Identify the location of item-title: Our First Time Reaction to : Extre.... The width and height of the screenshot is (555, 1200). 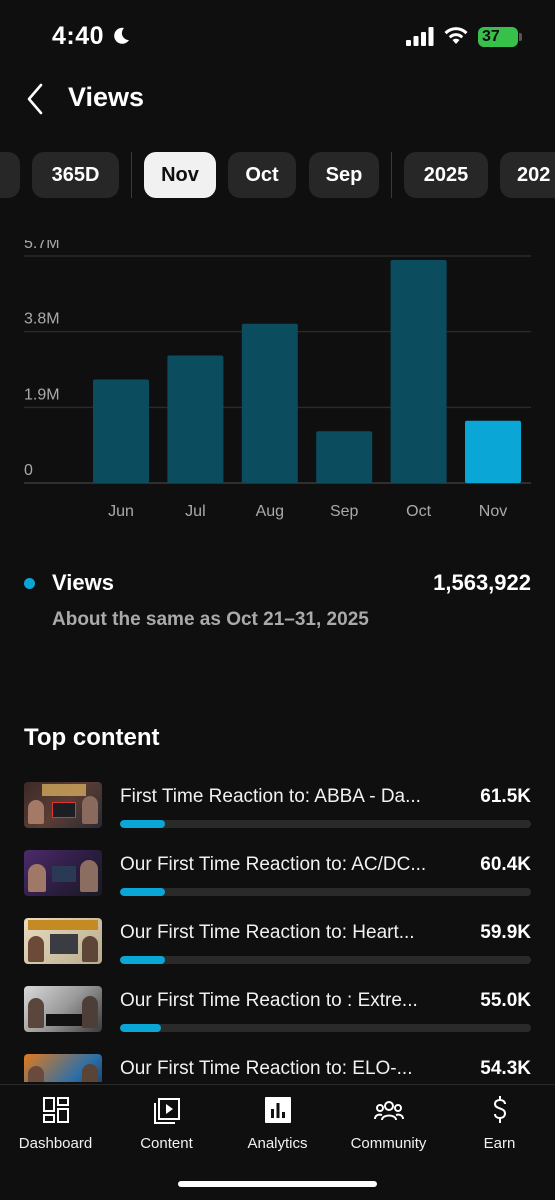
(269, 1000).